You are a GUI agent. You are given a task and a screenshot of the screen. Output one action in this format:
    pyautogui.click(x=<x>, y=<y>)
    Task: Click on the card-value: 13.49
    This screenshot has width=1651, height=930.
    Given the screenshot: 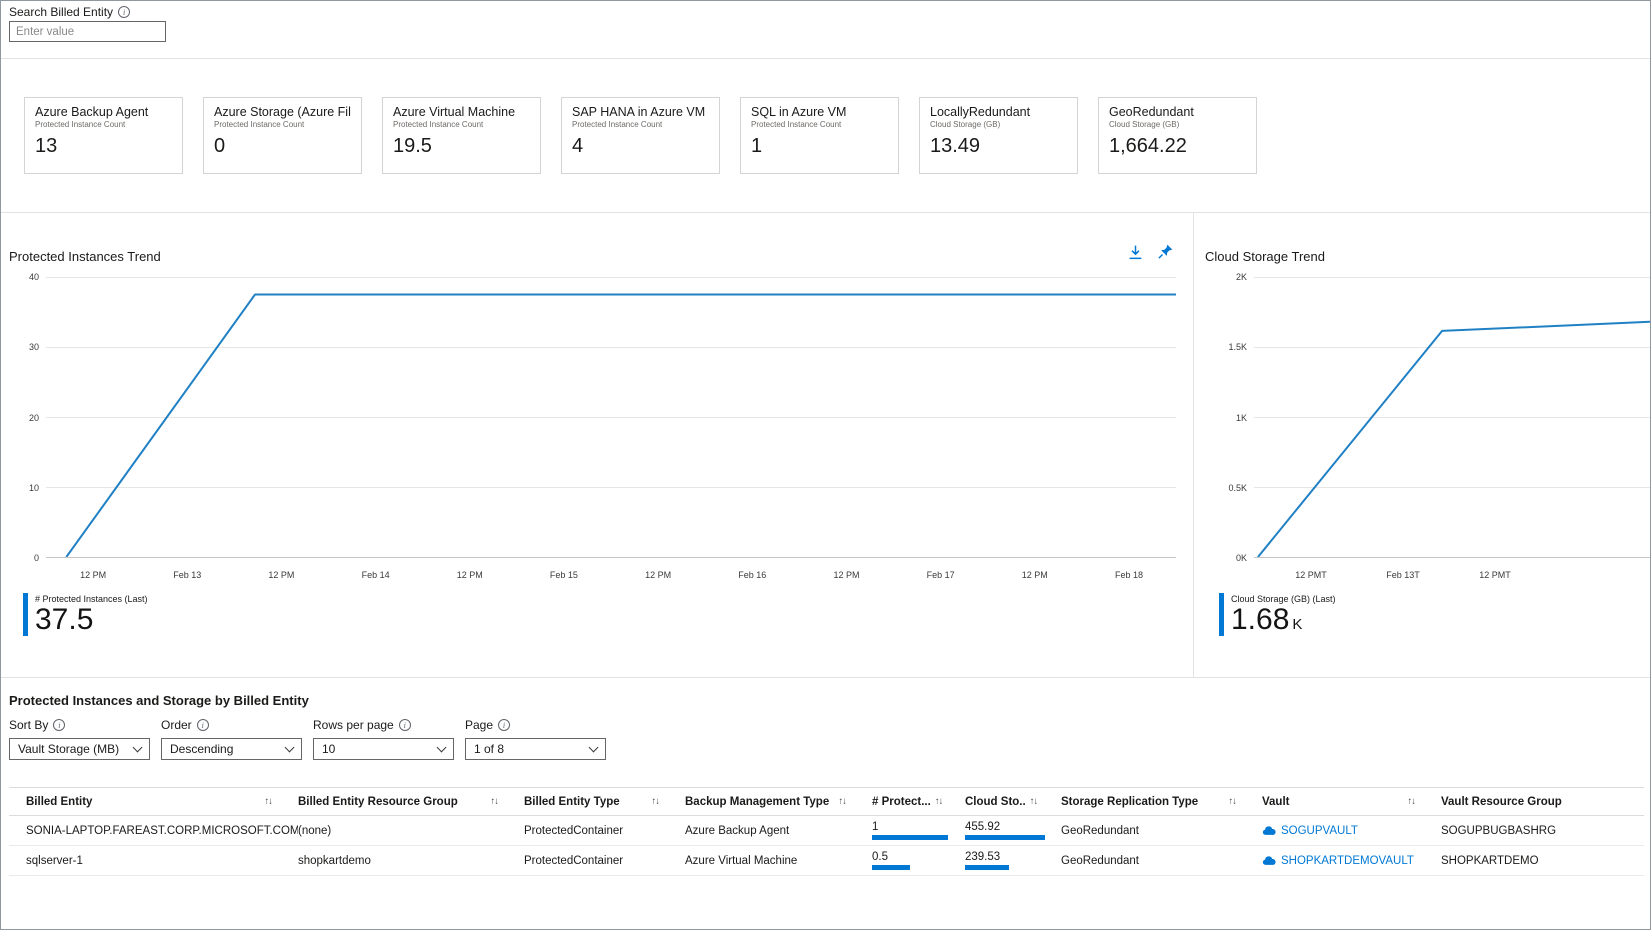 What is the action you would take?
    pyautogui.click(x=955, y=146)
    